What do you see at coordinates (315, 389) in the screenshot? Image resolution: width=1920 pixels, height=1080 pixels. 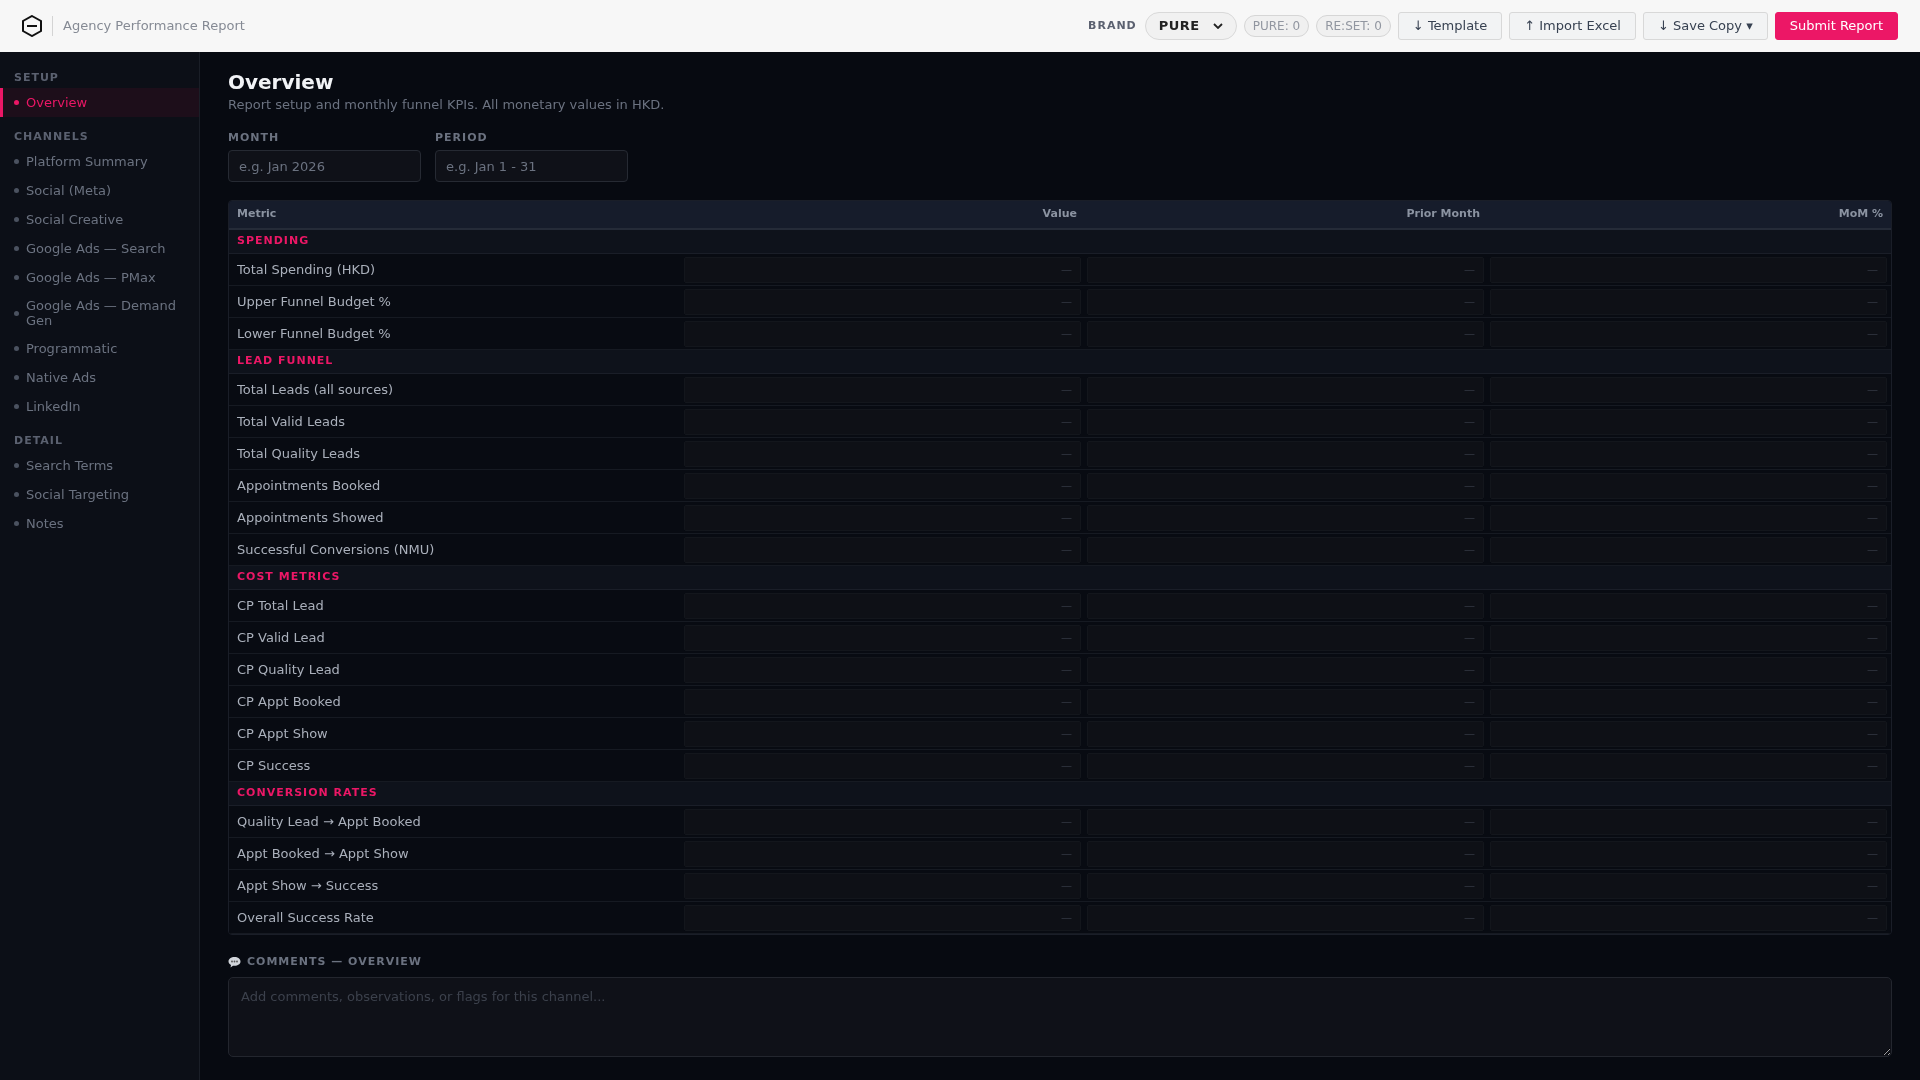 I see `metric-label: Total Leads (all sources)` at bounding box center [315, 389].